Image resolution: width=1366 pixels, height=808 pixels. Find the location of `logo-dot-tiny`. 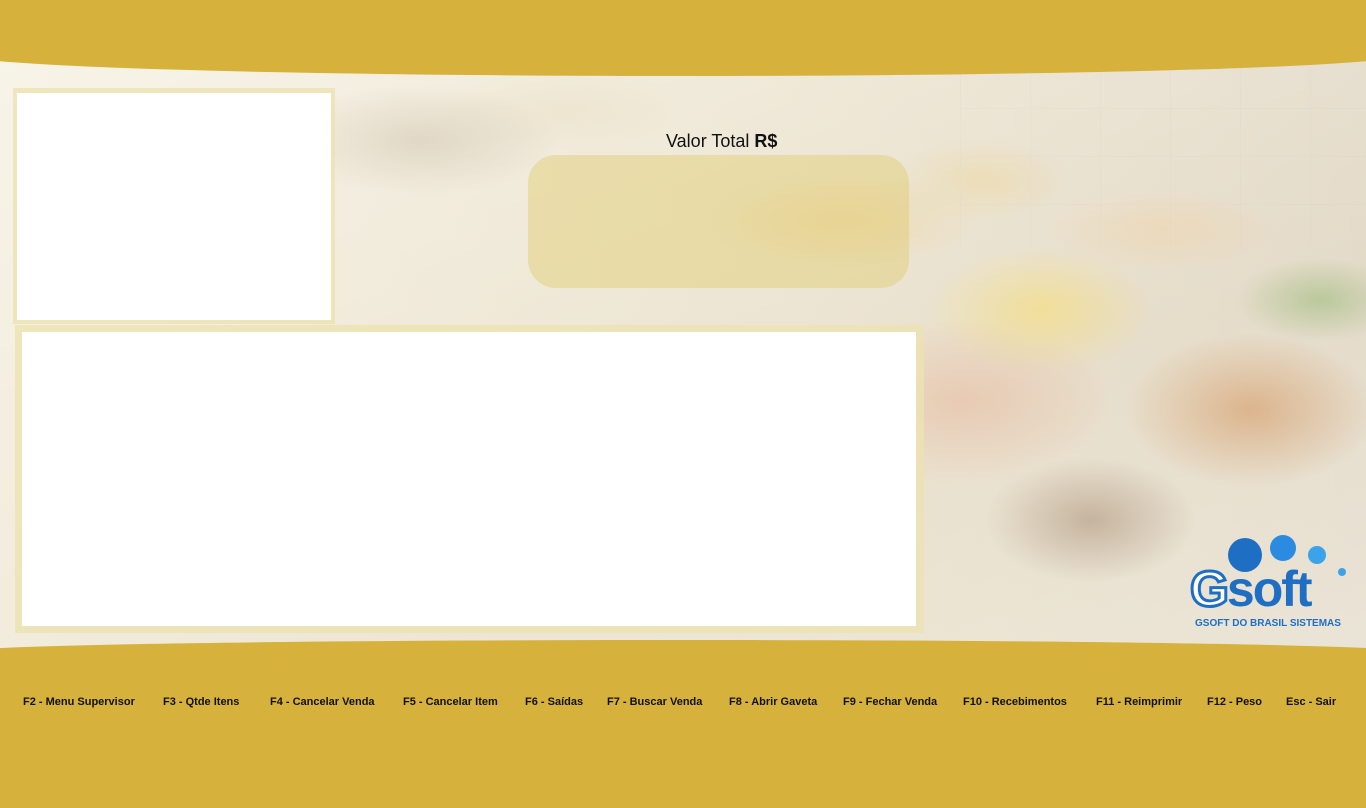

logo-dot-tiny is located at coordinates (1342, 572).